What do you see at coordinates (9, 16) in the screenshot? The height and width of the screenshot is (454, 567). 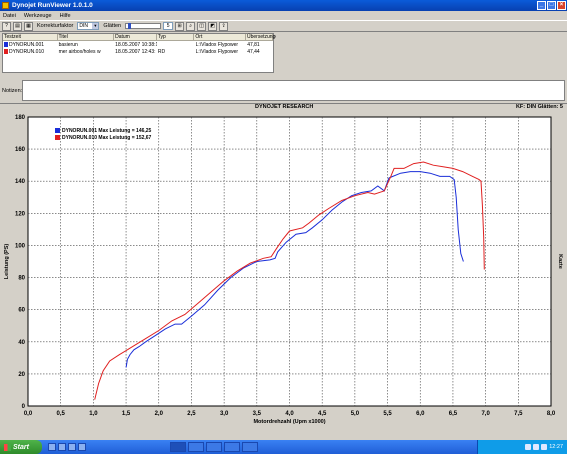 I see `menu-datei: Datei` at bounding box center [9, 16].